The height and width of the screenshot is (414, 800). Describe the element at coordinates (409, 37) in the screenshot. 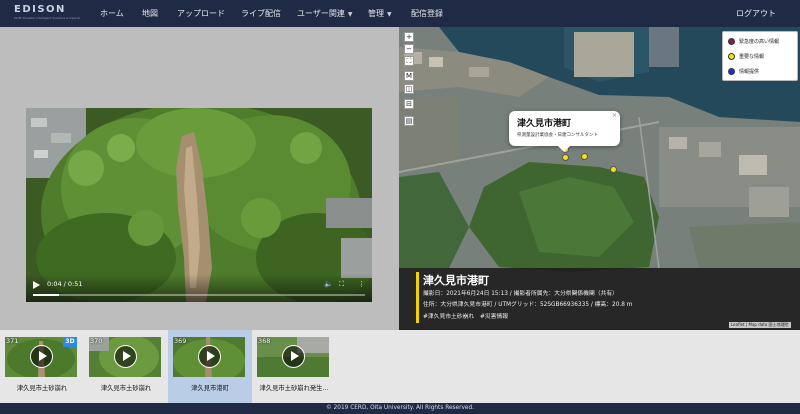

I see `zoom-in-button: +` at that location.